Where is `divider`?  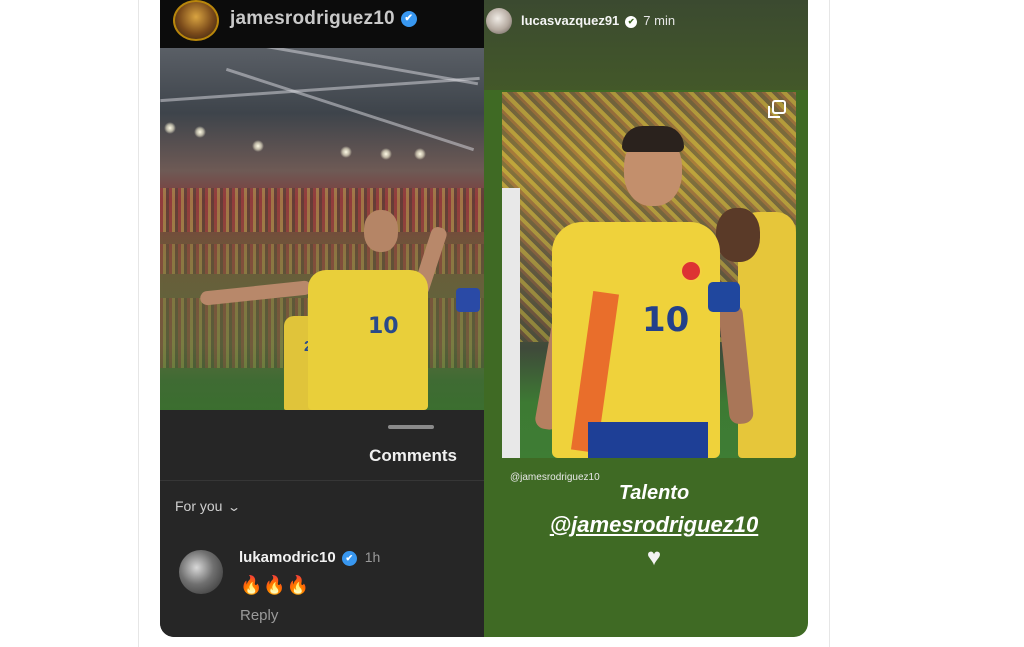
divider is located at coordinates (322, 480).